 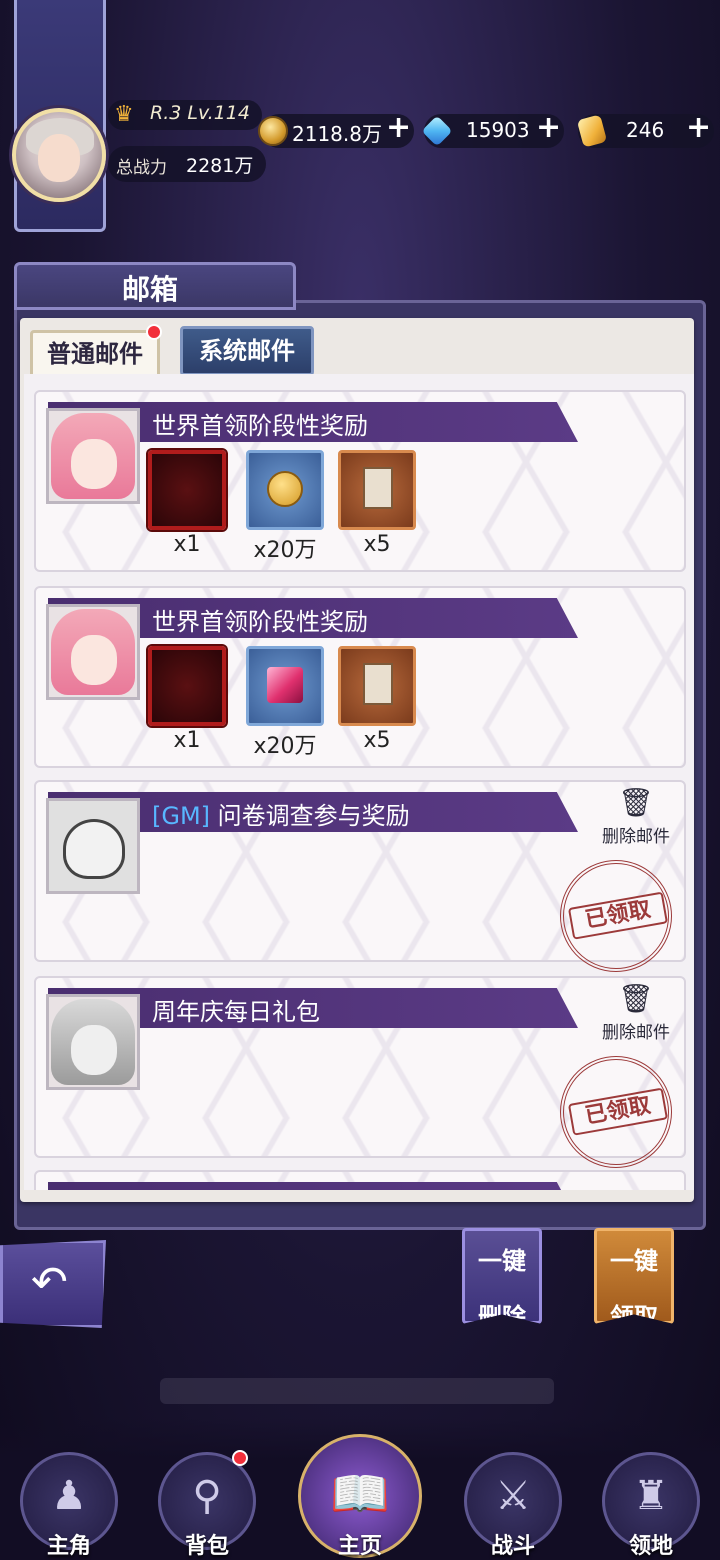 I want to click on power-label: 总战力, so click(x=141, y=168).